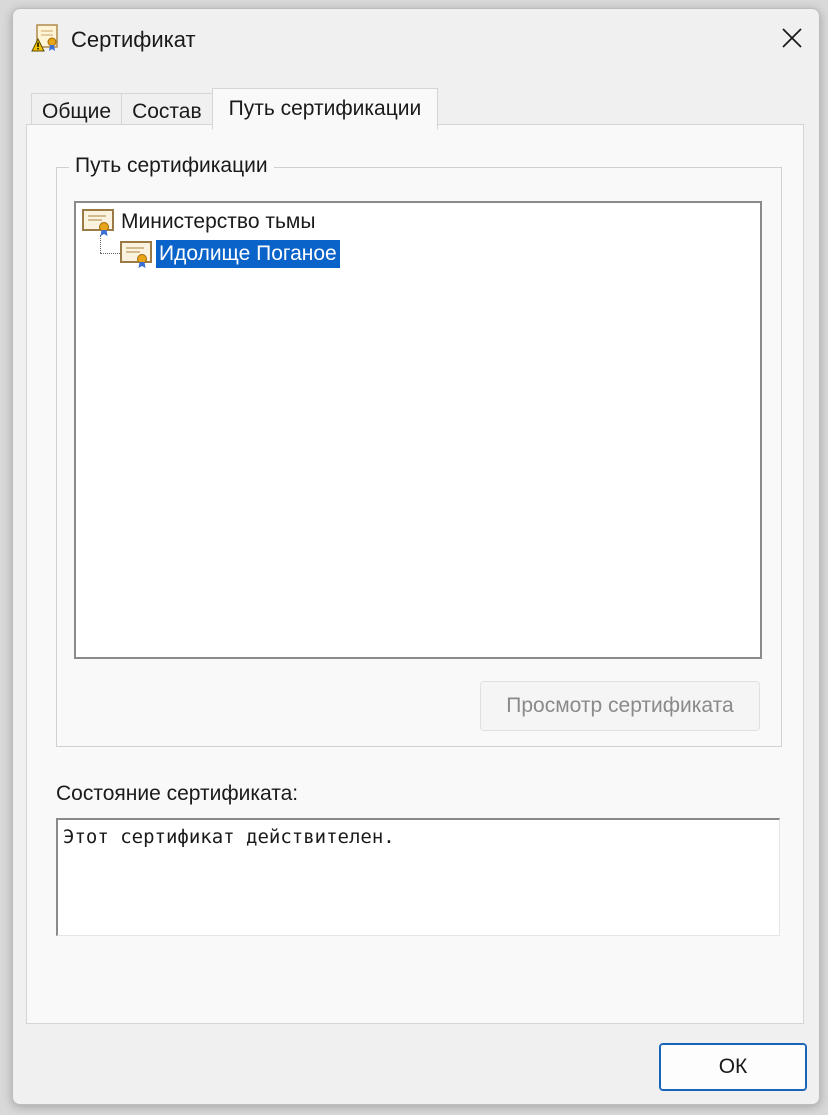  Describe the element at coordinates (416, 42) in the screenshot. I see `title-bar: Сертификат` at that location.